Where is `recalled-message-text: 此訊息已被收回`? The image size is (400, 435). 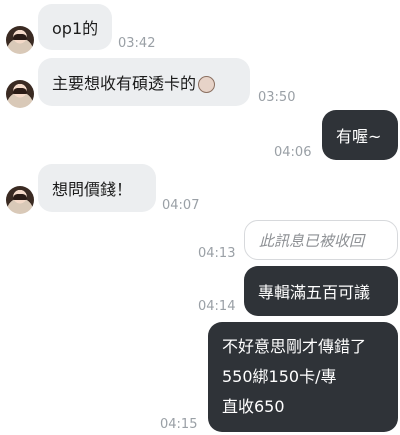
recalled-message-text: 此訊息已被收回 is located at coordinates (312, 240).